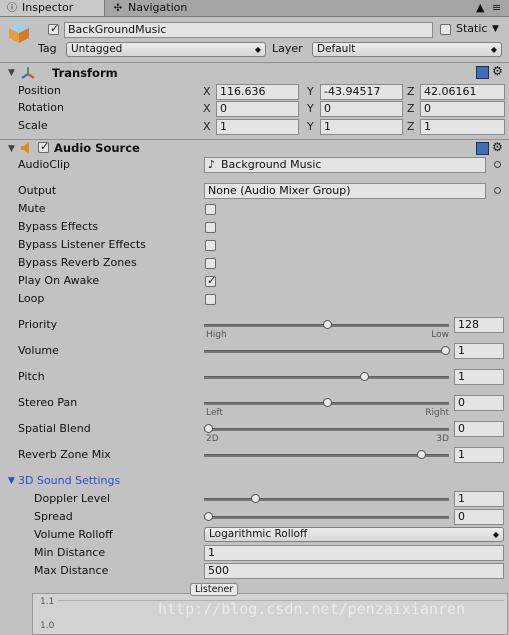 Image resolution: width=509 pixels, height=635 pixels. Describe the element at coordinates (257, 127) in the screenshot. I see `transform-x-field: 1` at that location.